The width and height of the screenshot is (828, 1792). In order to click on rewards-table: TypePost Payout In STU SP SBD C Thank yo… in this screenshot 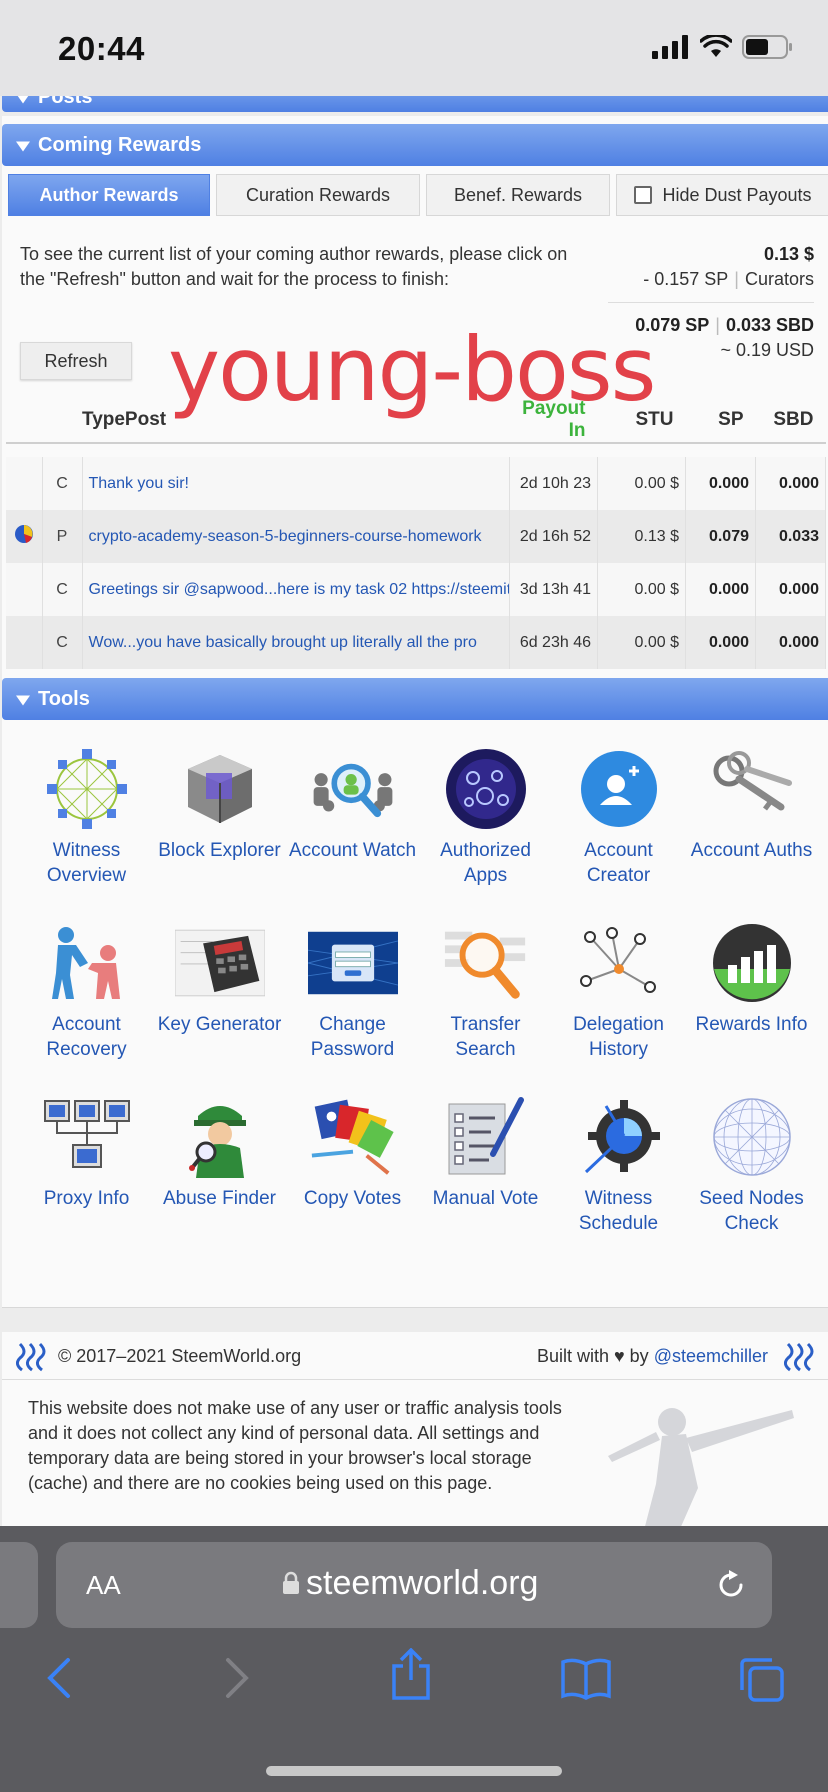, I will do `click(416, 533)`.